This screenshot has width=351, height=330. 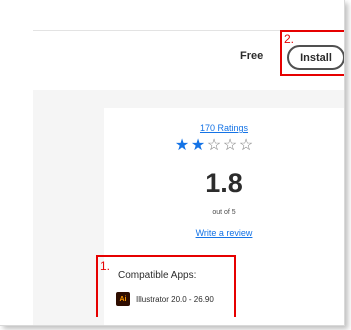 I want to click on compatible-app-label: Illustrator 20.0 - 26.90, so click(x=175, y=299).